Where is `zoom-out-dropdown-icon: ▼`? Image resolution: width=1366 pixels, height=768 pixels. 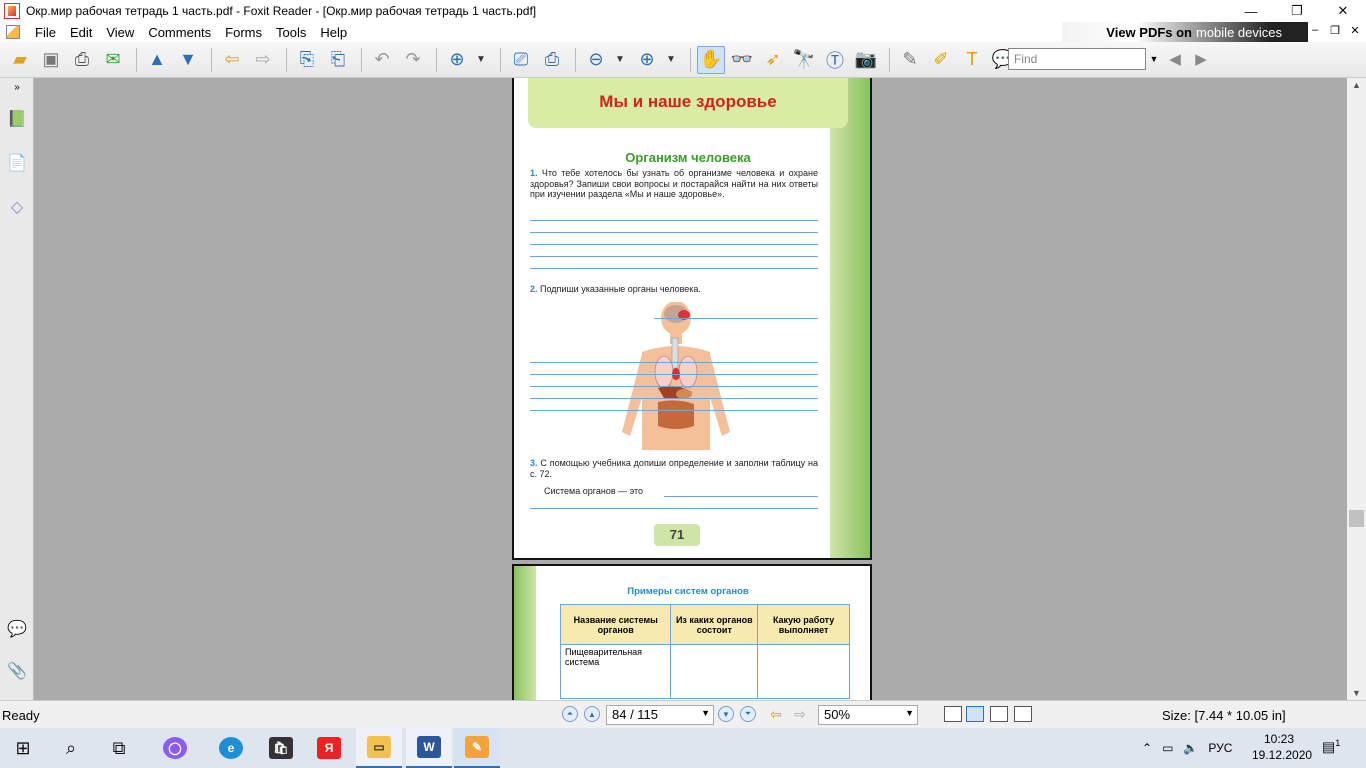
zoom-out-dropdown-icon: ▼ is located at coordinates (620, 60).